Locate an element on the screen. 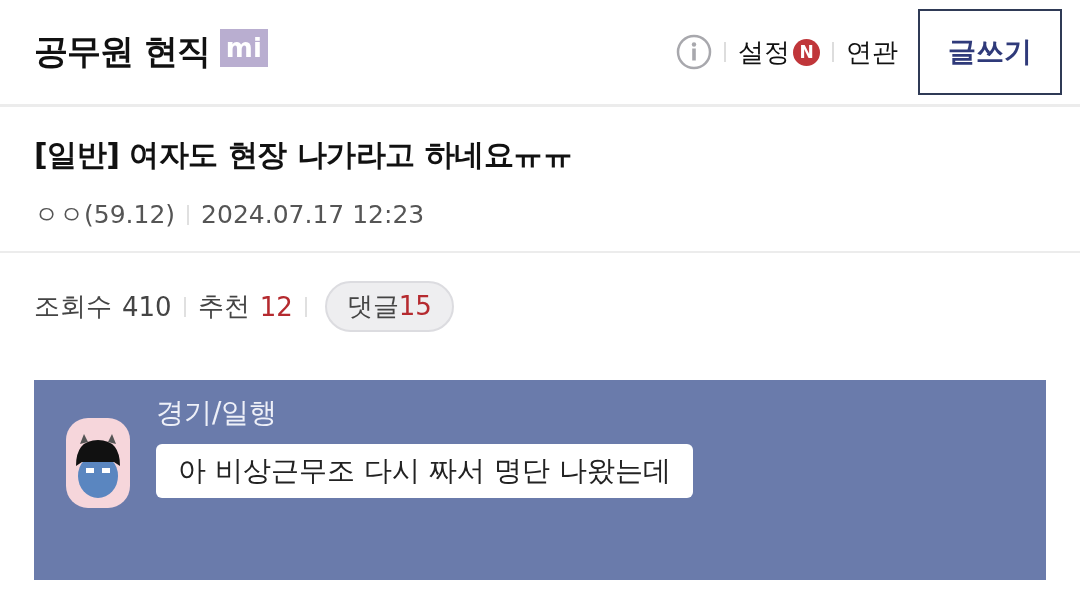 The width and height of the screenshot is (1080, 600). cartoon-avatar-icon is located at coordinates (98, 463).